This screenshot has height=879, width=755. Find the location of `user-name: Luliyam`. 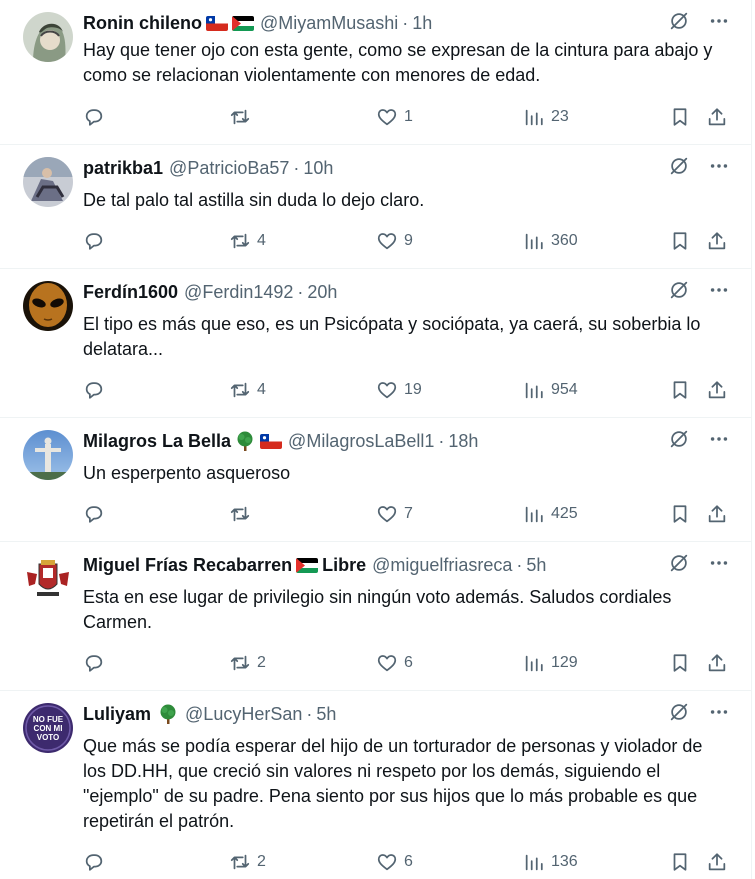

user-name: Luliyam is located at coordinates (117, 714).